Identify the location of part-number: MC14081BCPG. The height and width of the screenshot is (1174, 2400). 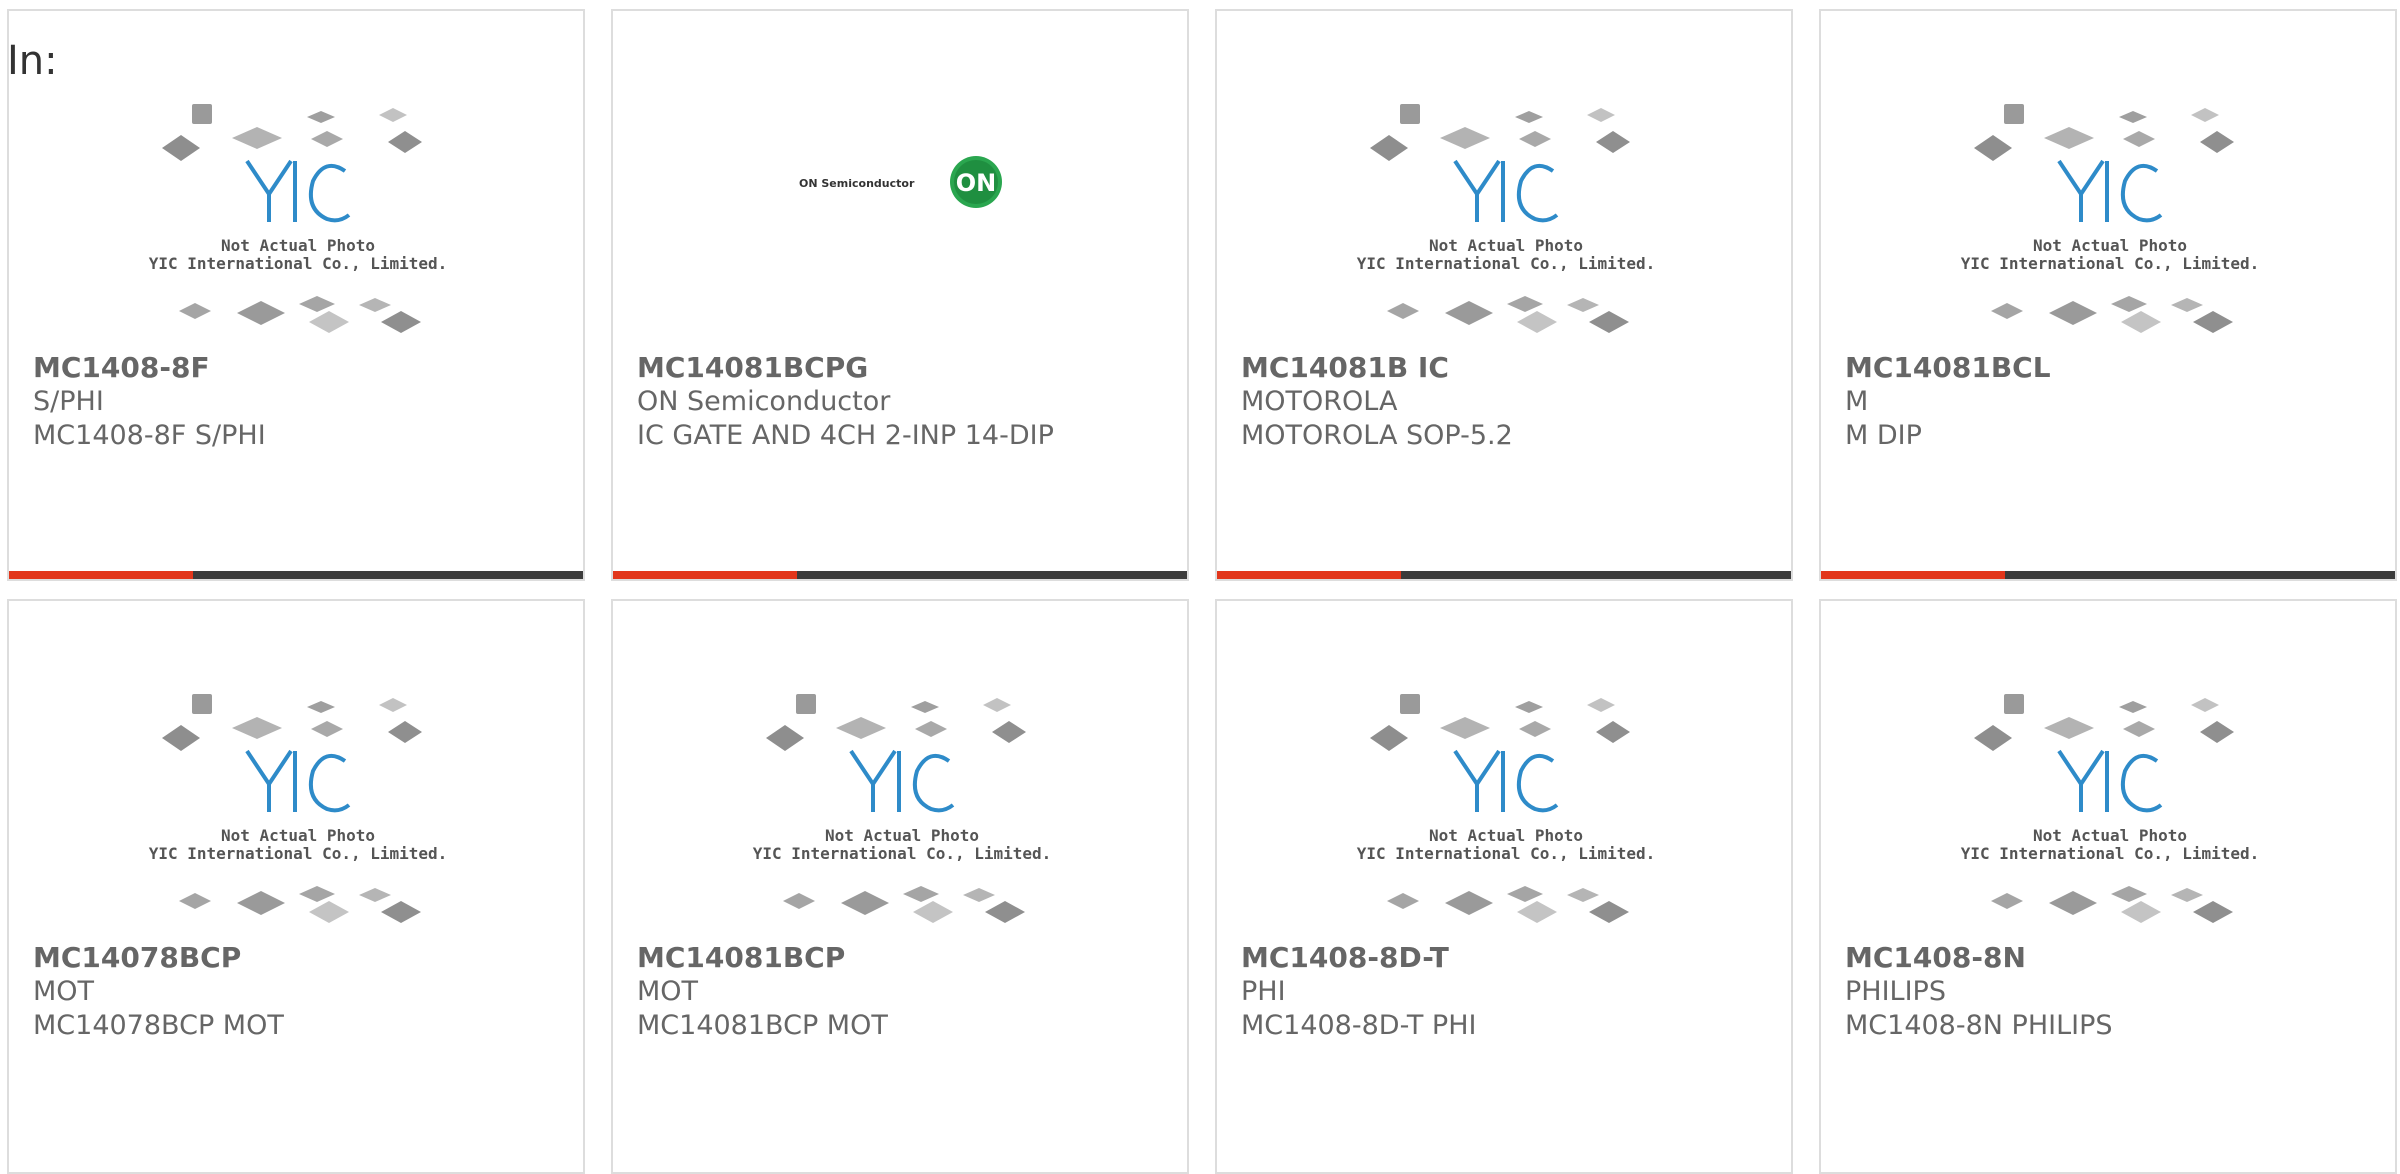
(907, 368).